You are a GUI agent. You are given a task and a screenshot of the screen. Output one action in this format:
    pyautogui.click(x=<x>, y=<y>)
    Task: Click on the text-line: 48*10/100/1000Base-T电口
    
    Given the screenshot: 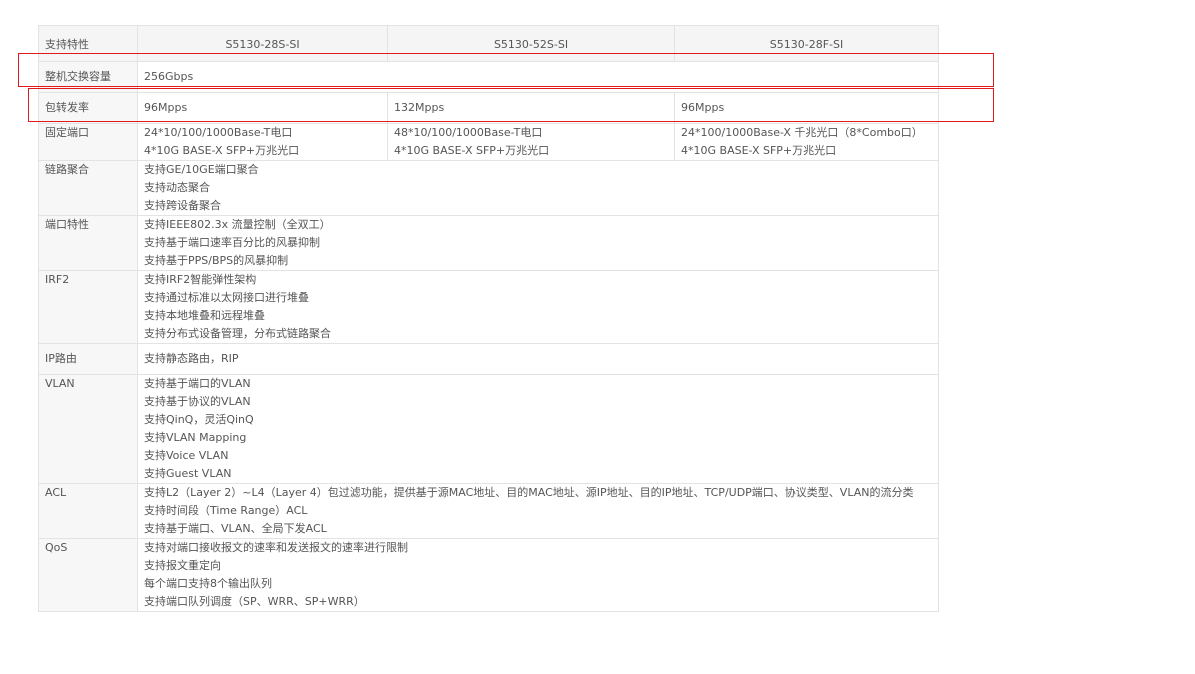 What is the action you would take?
    pyautogui.click(x=468, y=132)
    